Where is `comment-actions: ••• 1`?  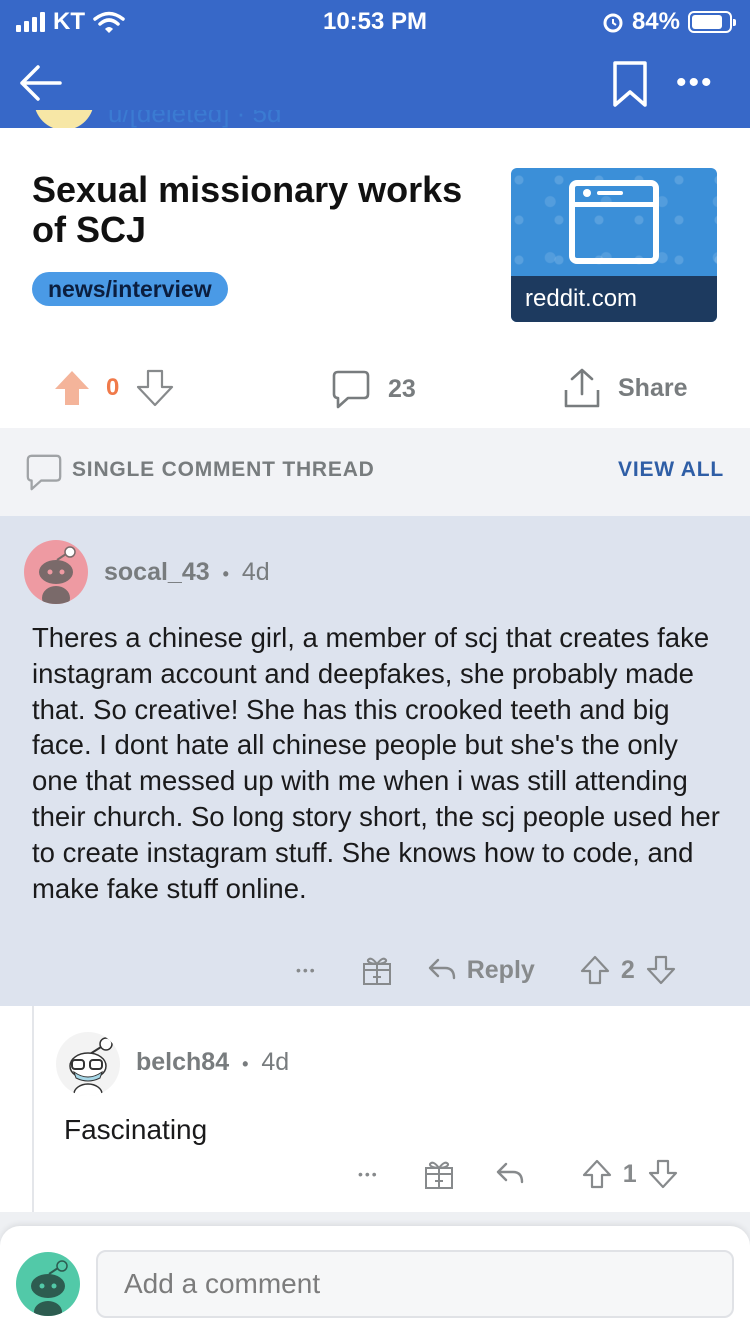 comment-actions: ••• 1 is located at coordinates (518, 1174).